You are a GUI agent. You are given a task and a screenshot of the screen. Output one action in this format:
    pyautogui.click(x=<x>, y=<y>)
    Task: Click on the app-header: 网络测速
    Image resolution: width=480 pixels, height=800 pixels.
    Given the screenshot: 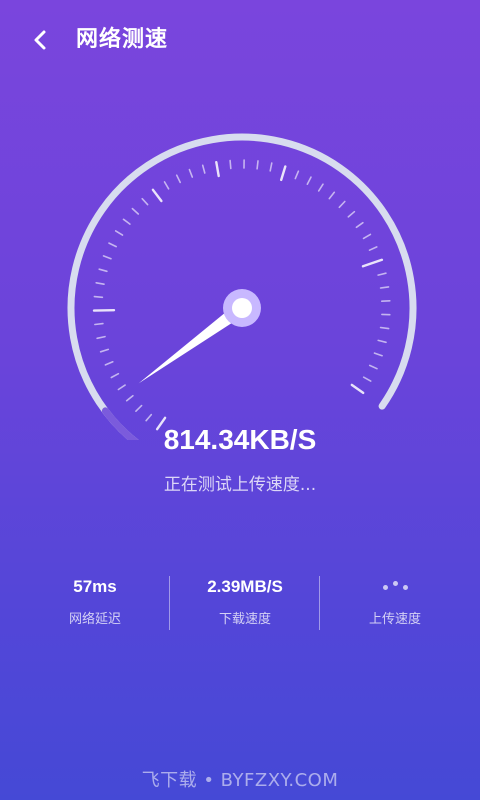 What is the action you would take?
    pyautogui.click(x=240, y=40)
    